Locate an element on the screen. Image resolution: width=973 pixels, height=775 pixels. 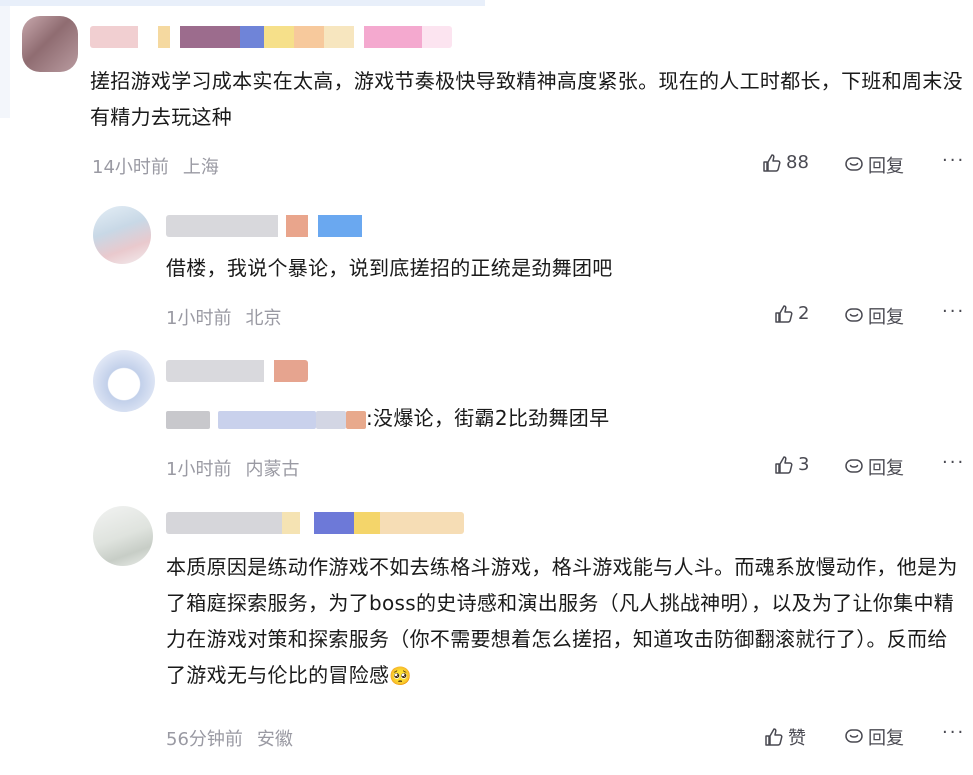
like-button: 3 is located at coordinates (791, 464).